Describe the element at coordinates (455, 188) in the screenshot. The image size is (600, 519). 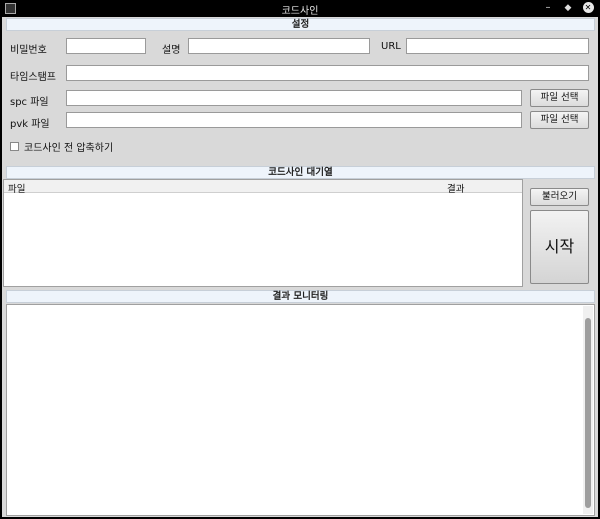
I see `column-header-result: 결과` at that location.